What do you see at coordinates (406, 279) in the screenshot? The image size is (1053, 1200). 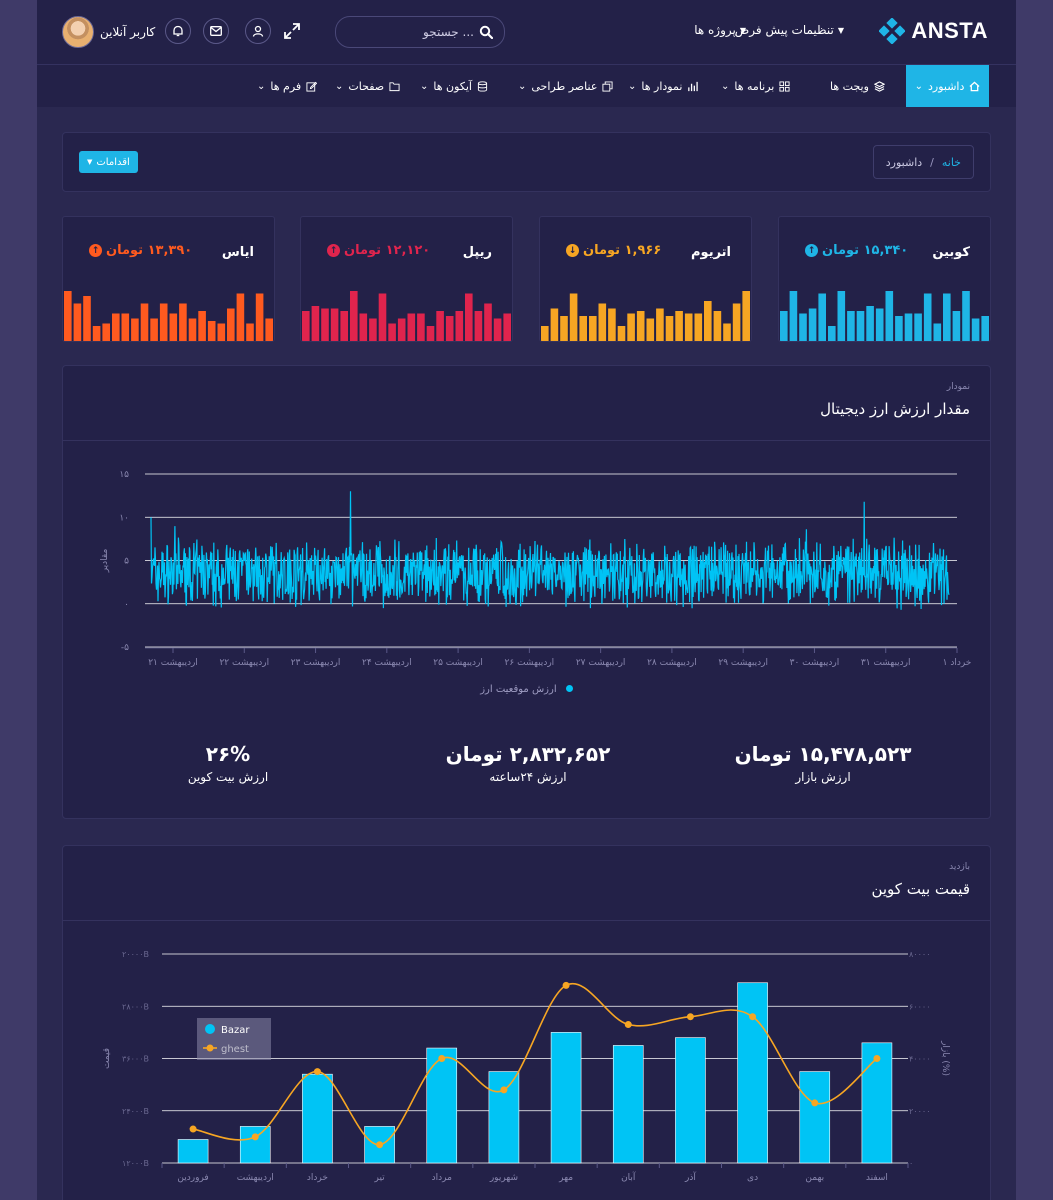 I see `card-ripple: ریپل ۱۲,۱۲۰ تومان ↑` at bounding box center [406, 279].